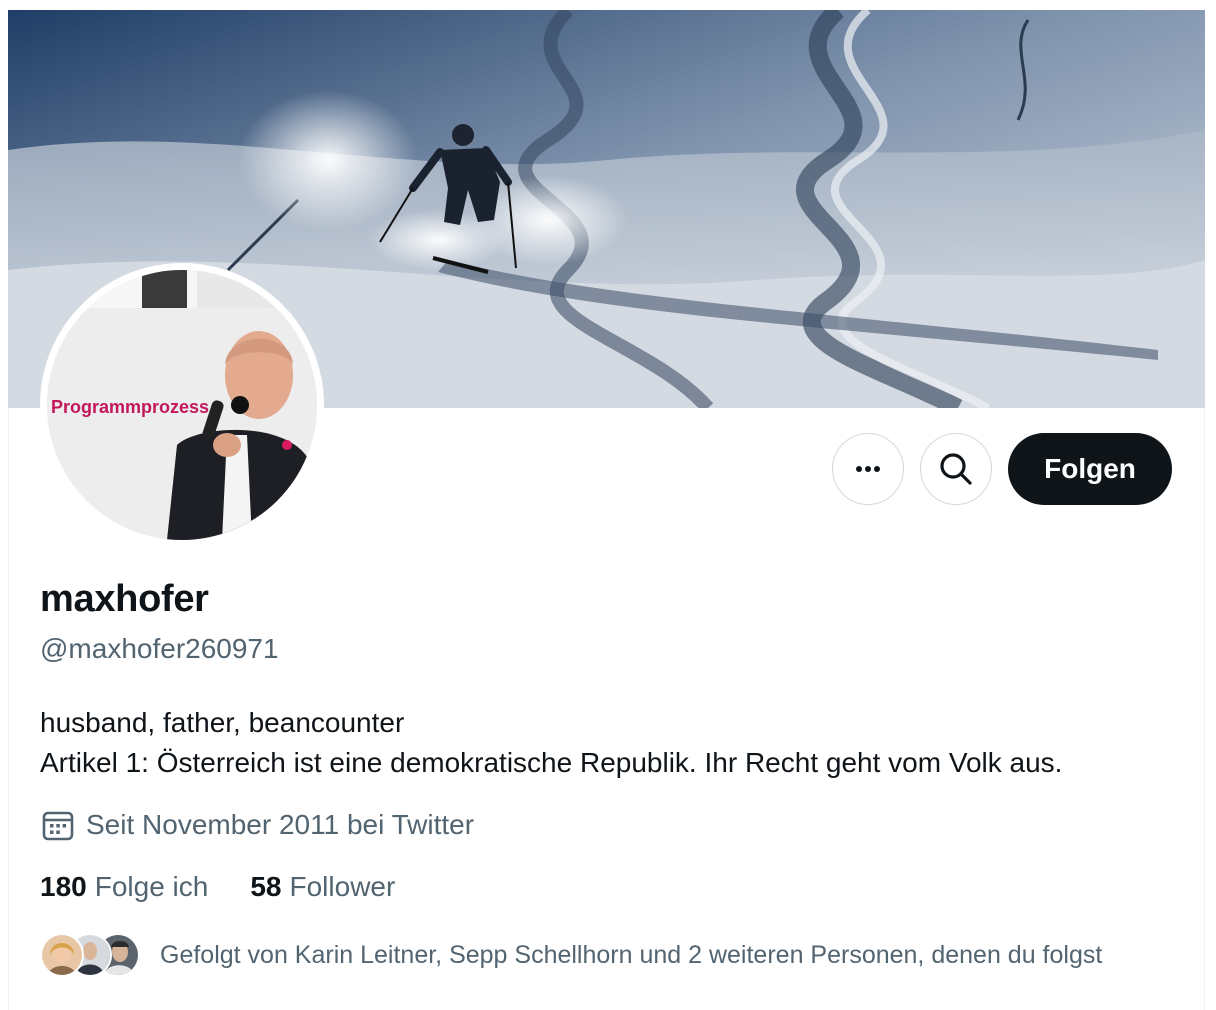 This screenshot has width=1216, height=1010. What do you see at coordinates (266, 886) in the screenshot?
I see `followers-count: 58` at bounding box center [266, 886].